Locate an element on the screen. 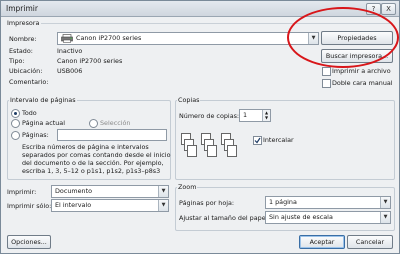  range-all-radio is located at coordinates (15, 113).